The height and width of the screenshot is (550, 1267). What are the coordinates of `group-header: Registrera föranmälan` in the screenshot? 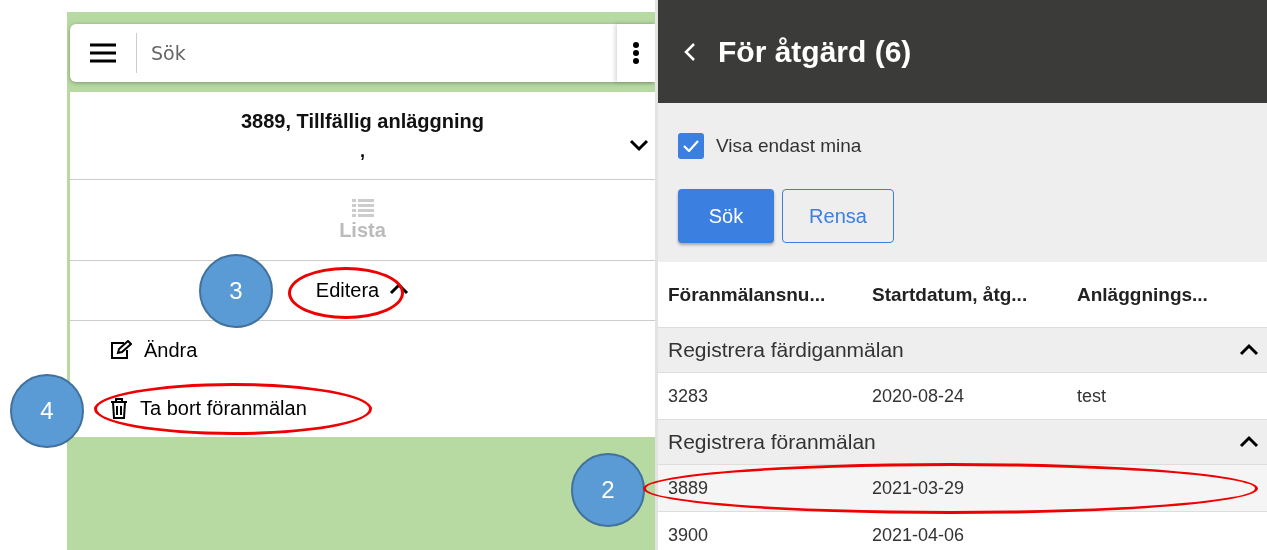 It's located at (962, 442).